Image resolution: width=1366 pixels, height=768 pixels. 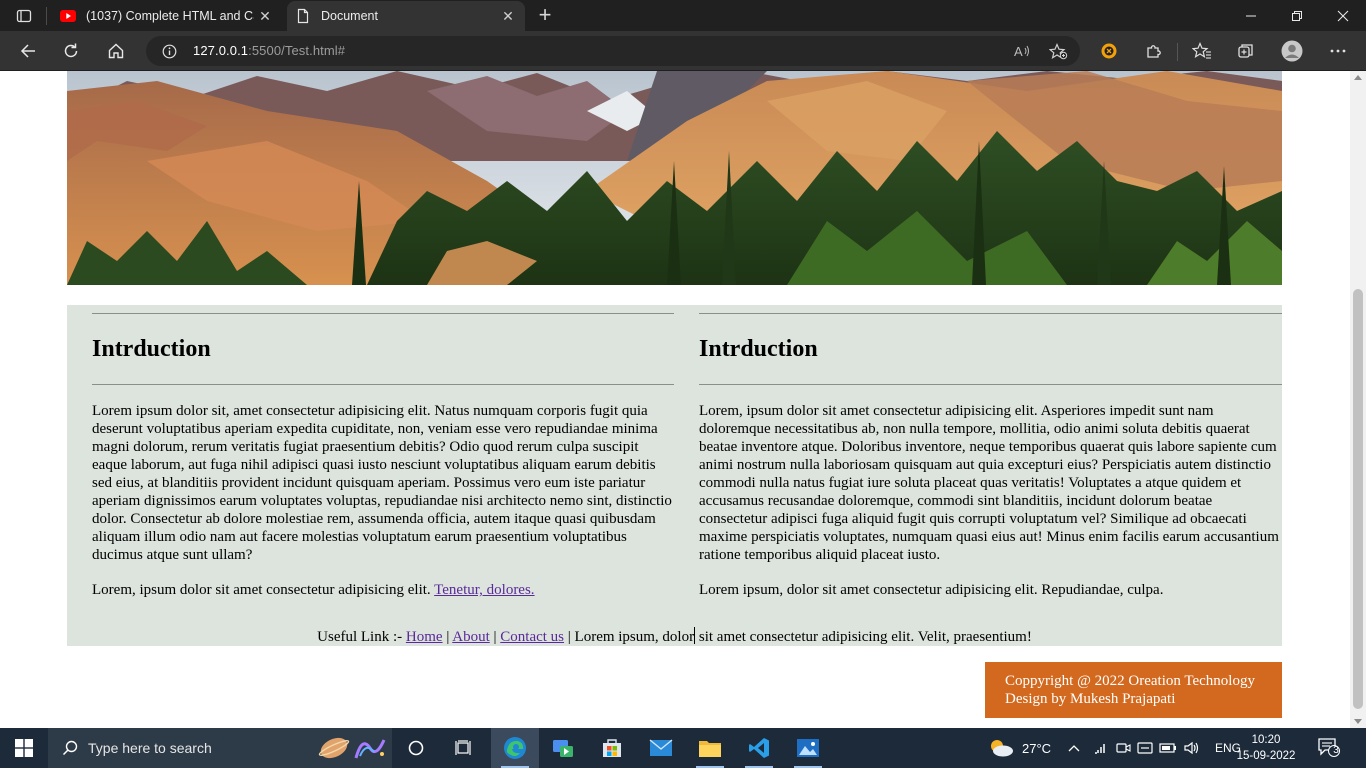 I want to click on scrollbar-thumb, so click(x=1358, y=499).